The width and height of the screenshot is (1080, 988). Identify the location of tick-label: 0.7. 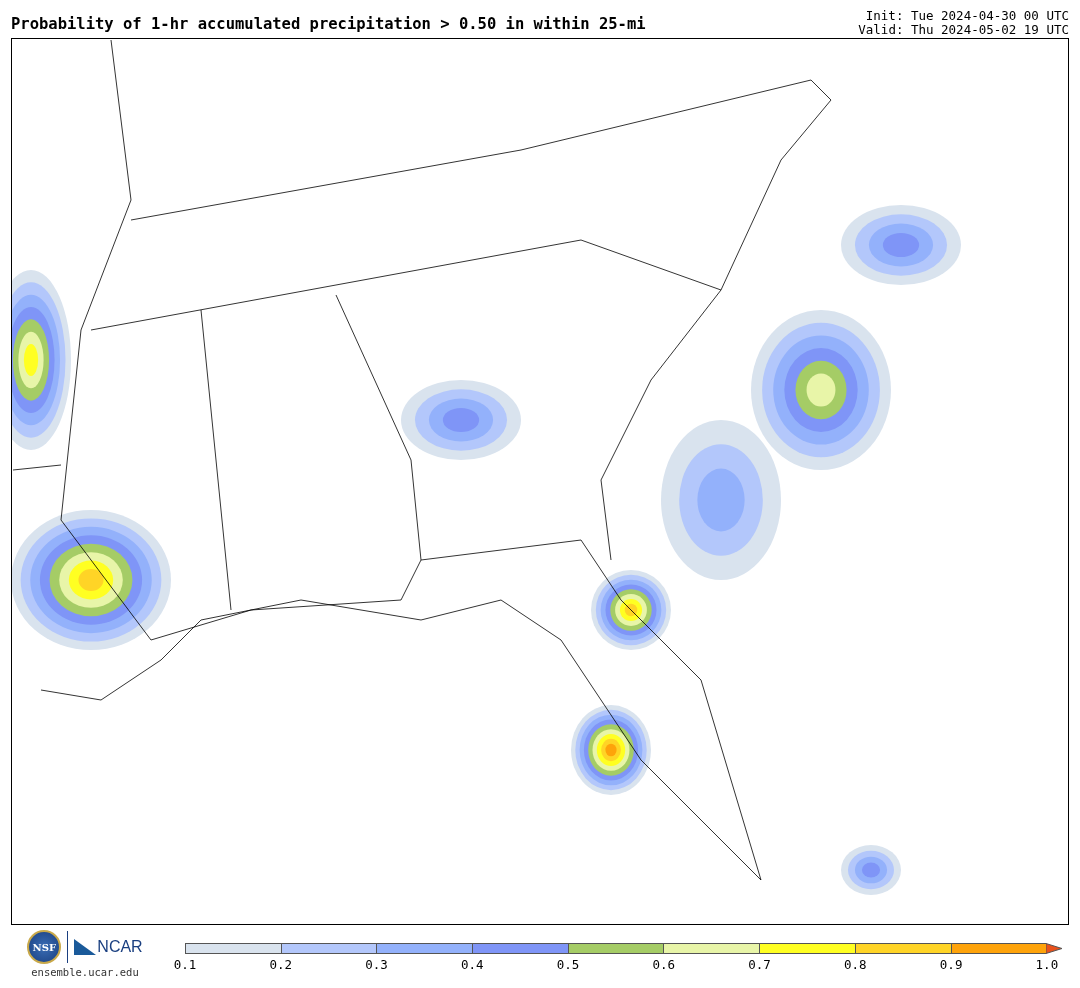
(759, 964).